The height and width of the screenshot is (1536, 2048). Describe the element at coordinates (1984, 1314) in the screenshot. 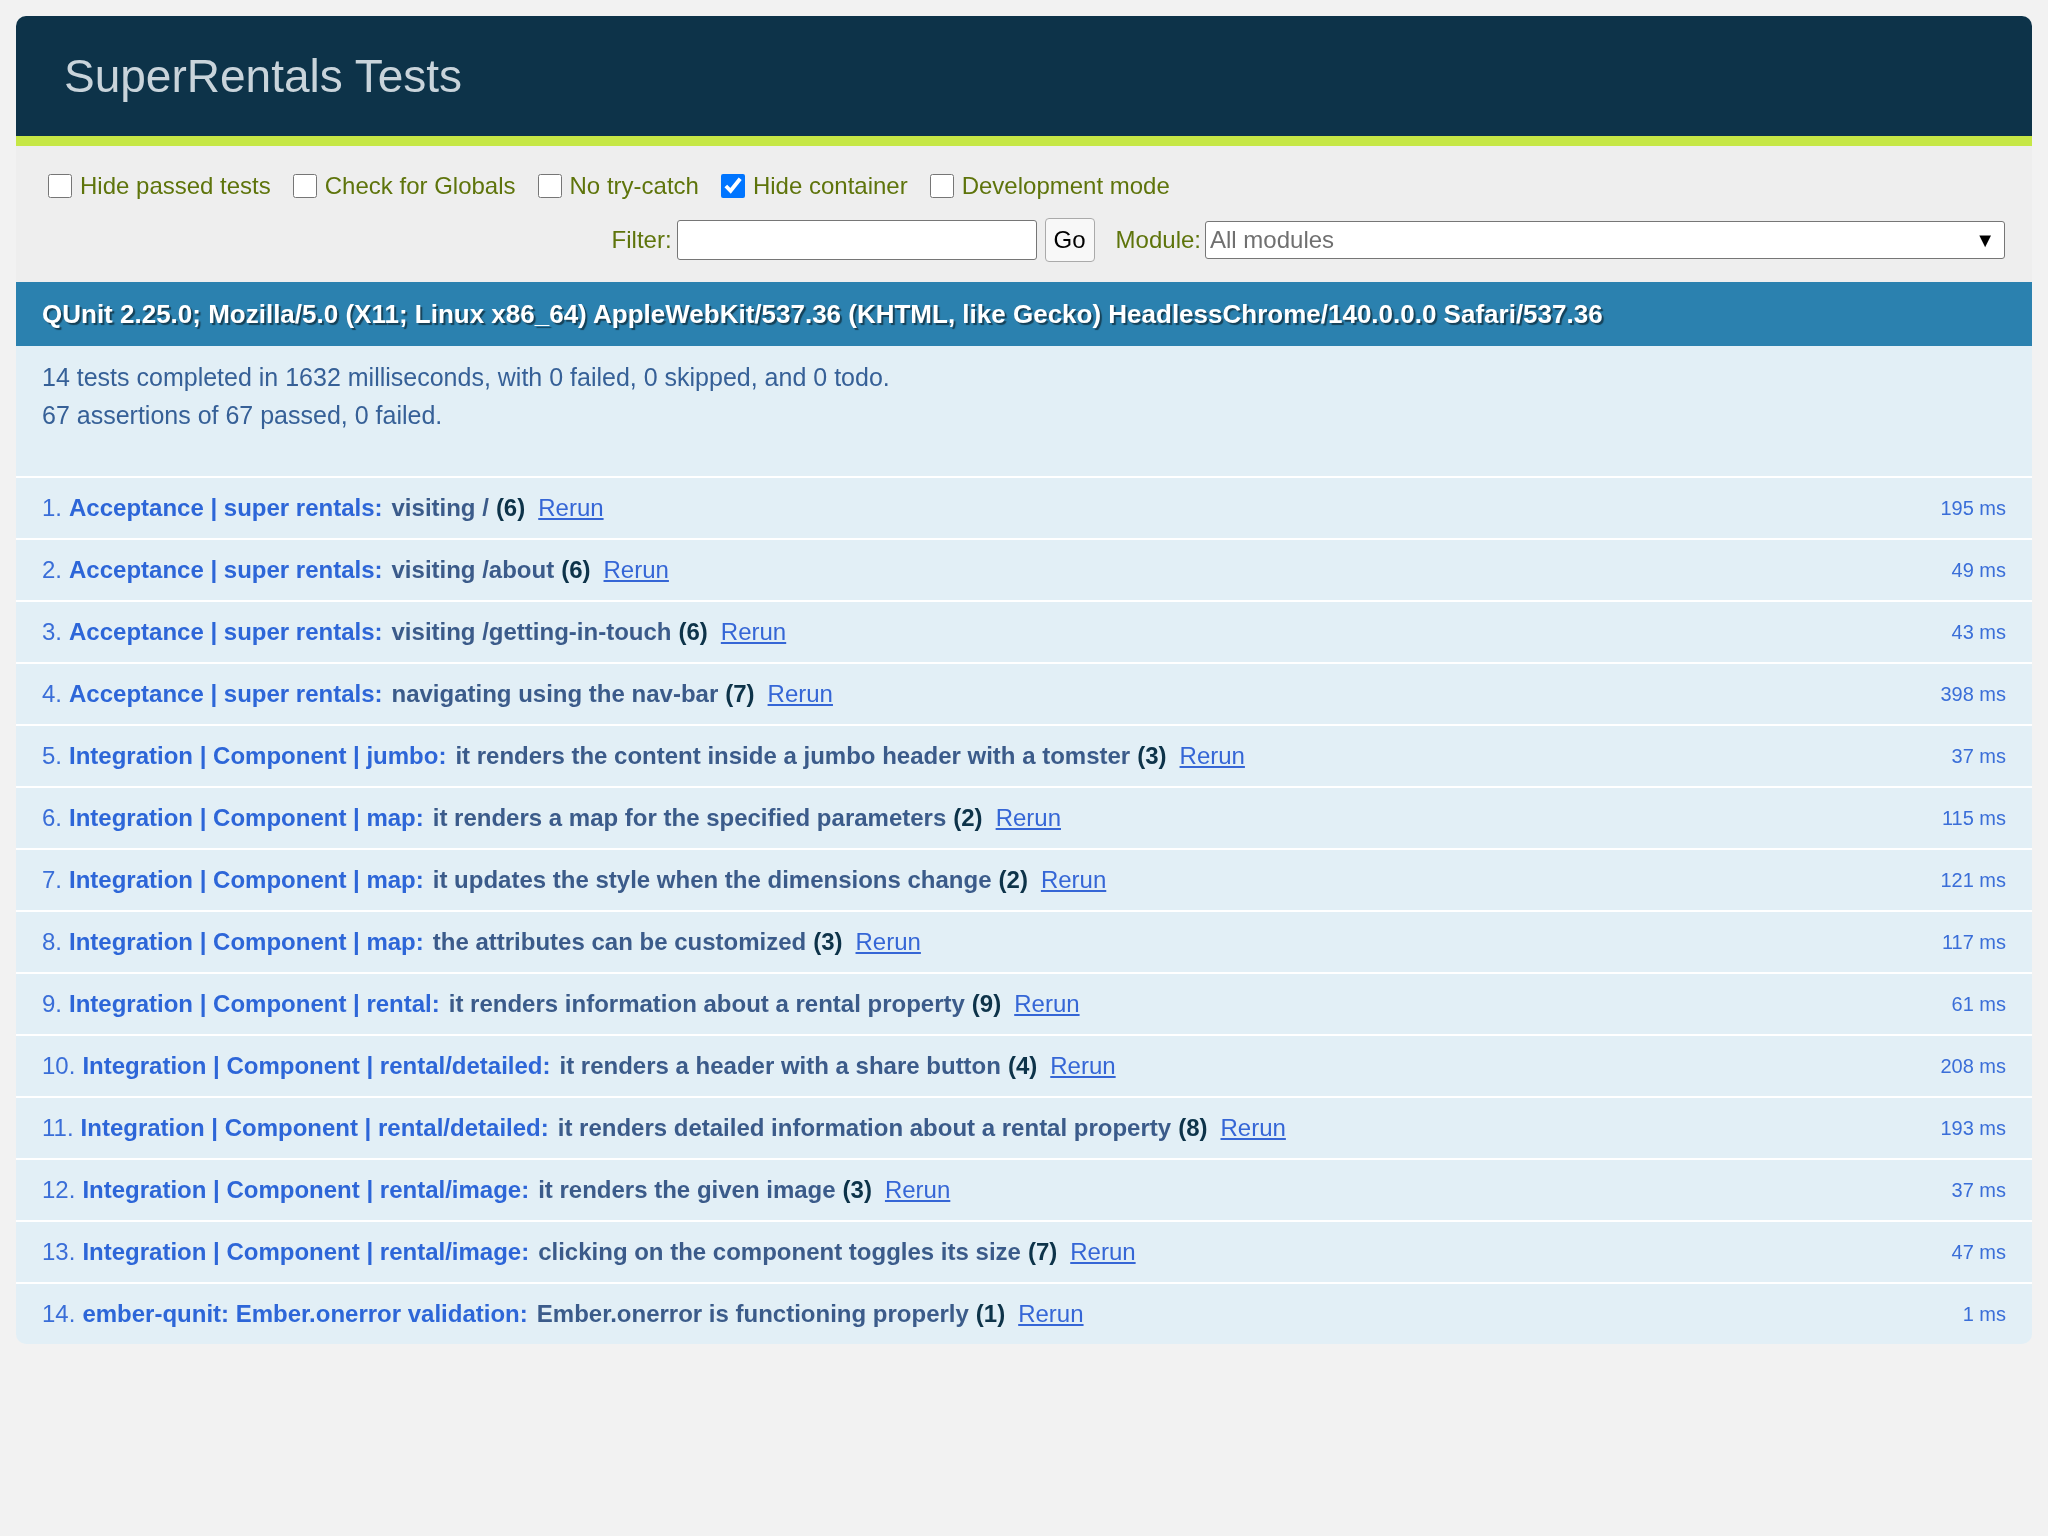

I see `runtime-text: 1 ms` at that location.